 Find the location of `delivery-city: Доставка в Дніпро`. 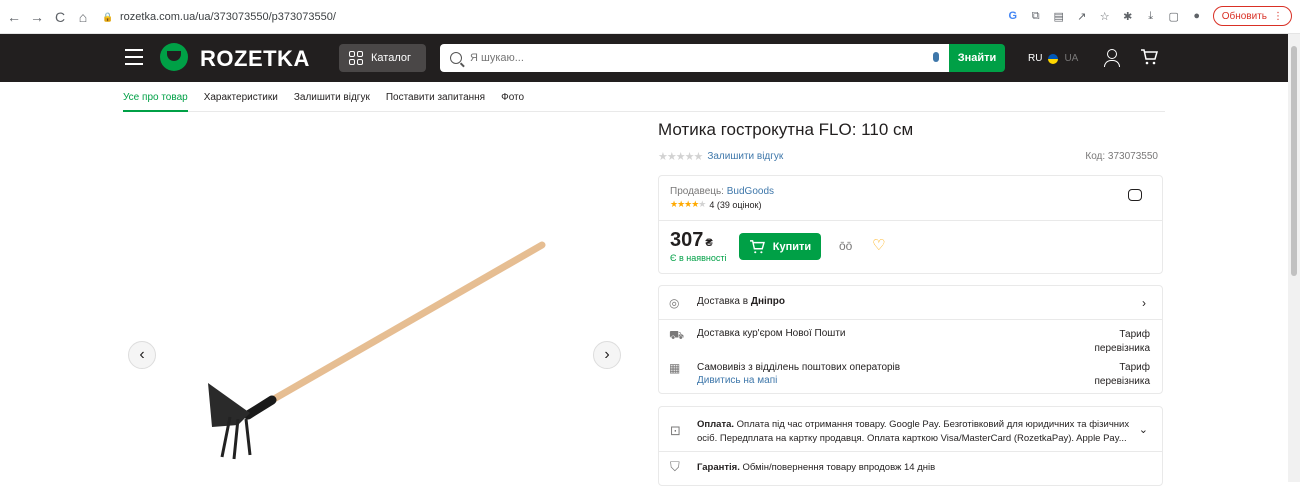

delivery-city: Доставка в Дніпро is located at coordinates (741, 303).